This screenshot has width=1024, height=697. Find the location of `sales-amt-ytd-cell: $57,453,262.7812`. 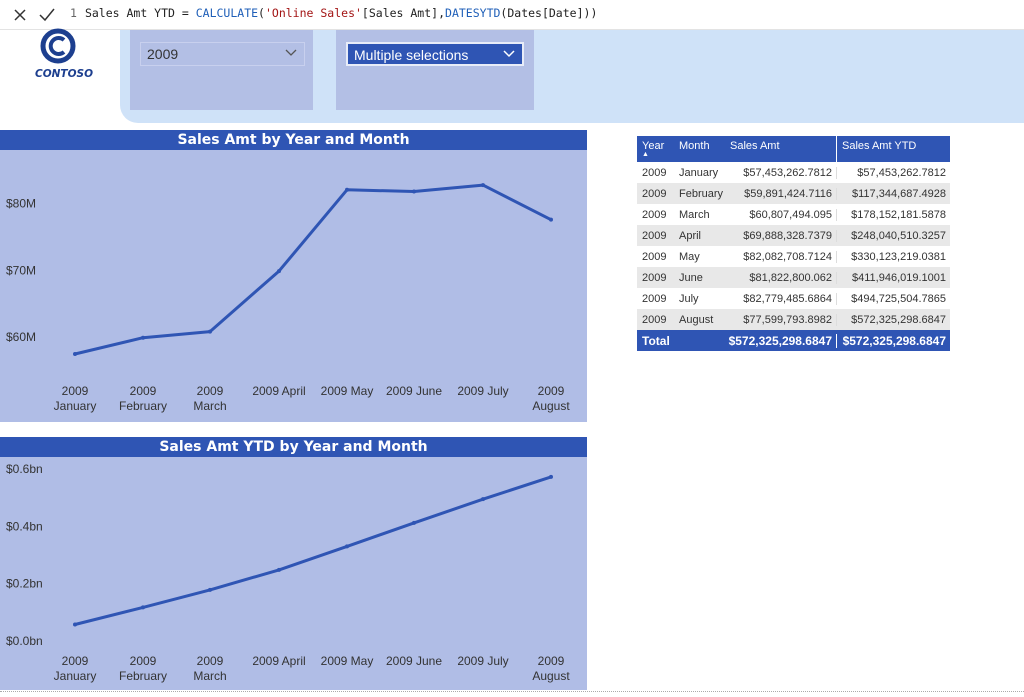

sales-amt-ytd-cell: $57,453,262.7812 is located at coordinates (893, 172).